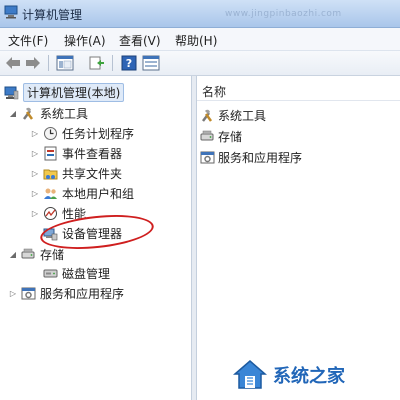  Describe the element at coordinates (196, 40) in the screenshot. I see `menu-help: 帮助(H)` at that location.